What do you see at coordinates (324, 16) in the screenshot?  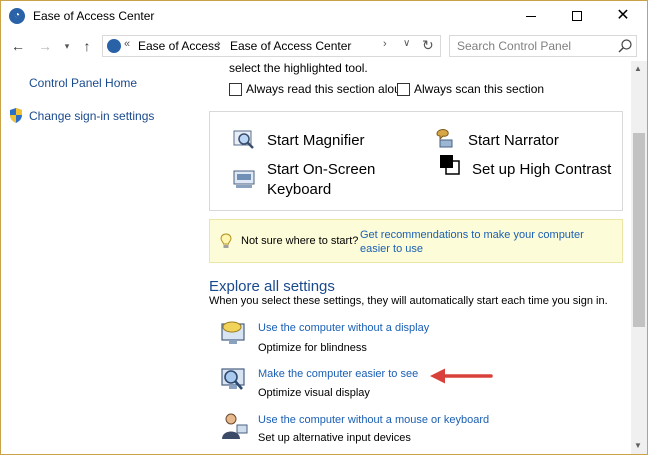 I see `title-bar: ◔ Ease of Access Center ✕` at bounding box center [324, 16].